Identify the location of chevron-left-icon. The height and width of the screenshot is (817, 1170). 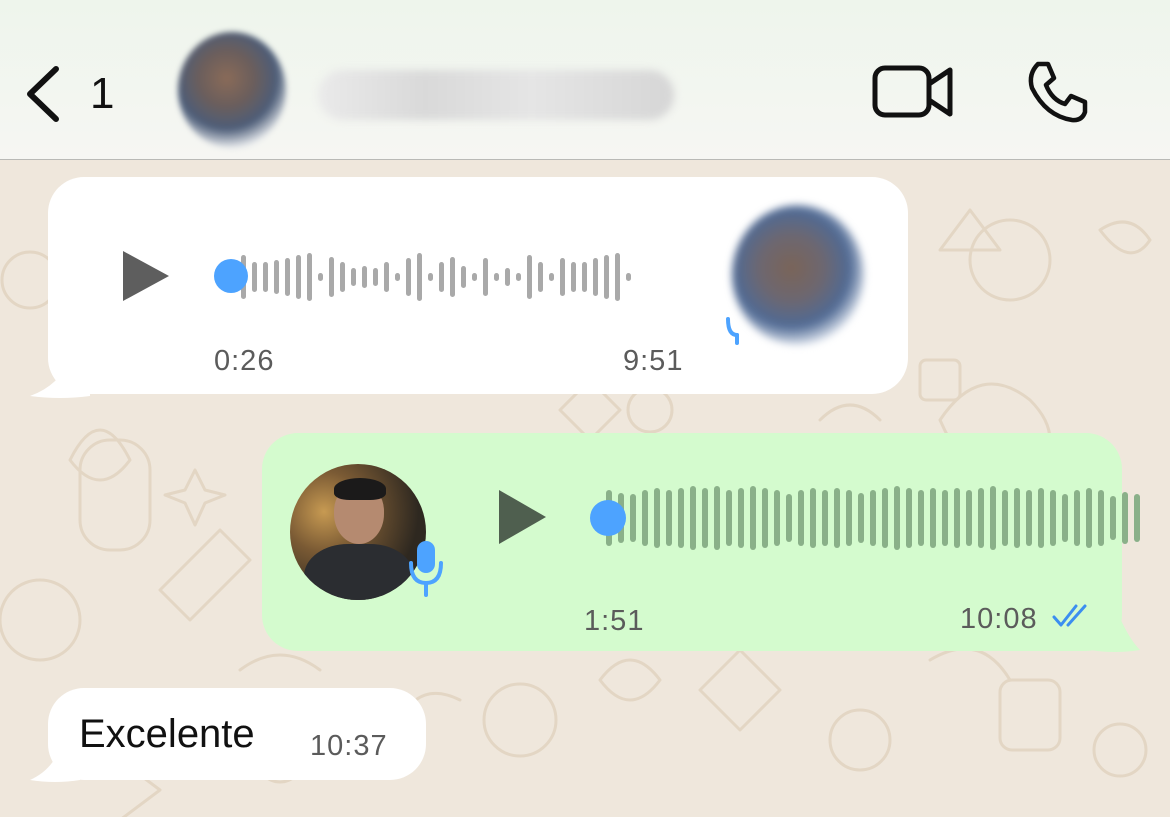
(43, 94).